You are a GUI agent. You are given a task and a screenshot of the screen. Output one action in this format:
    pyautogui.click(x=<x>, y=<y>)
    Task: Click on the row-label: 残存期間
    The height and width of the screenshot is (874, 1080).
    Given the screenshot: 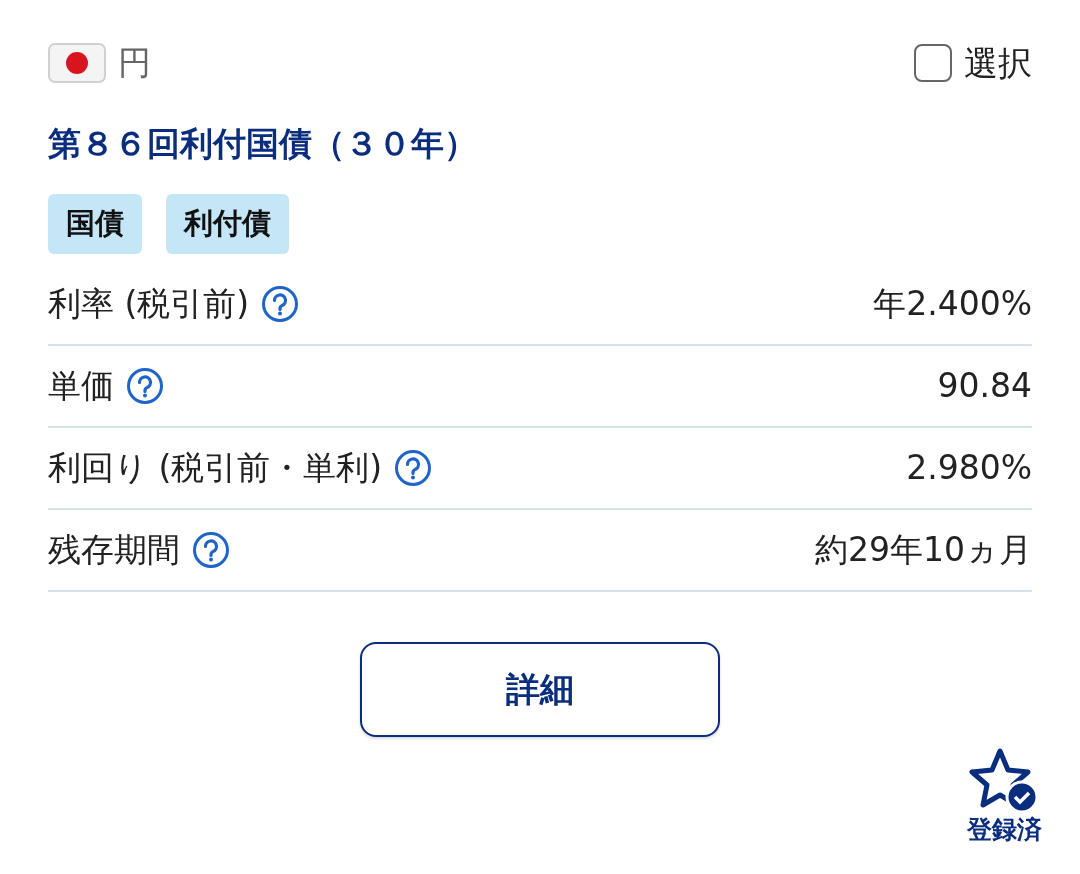 What is the action you would take?
    pyautogui.click(x=114, y=550)
    